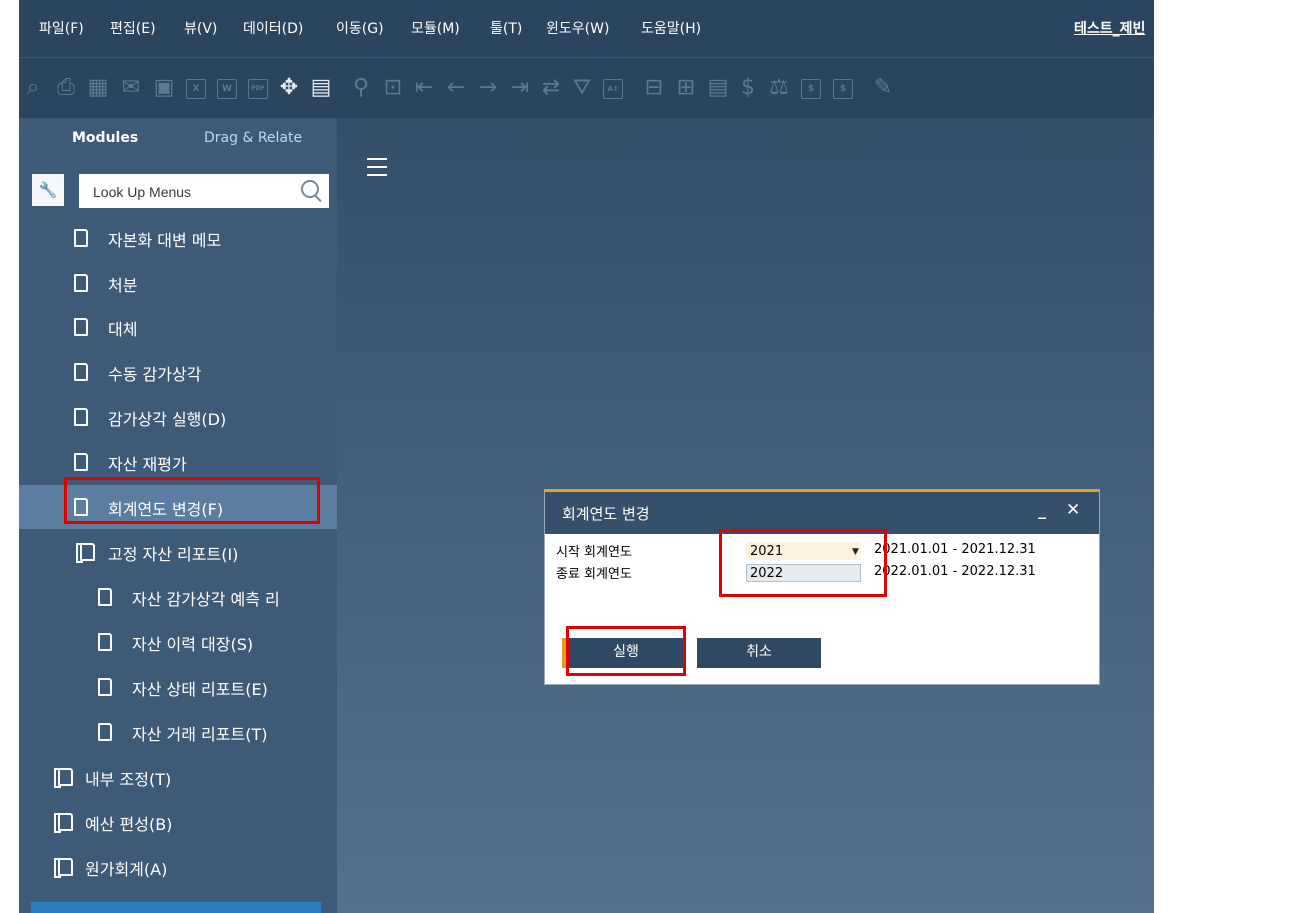  What do you see at coordinates (123, 285) in the screenshot?
I see `sidebar-item-label: 처분` at bounding box center [123, 285].